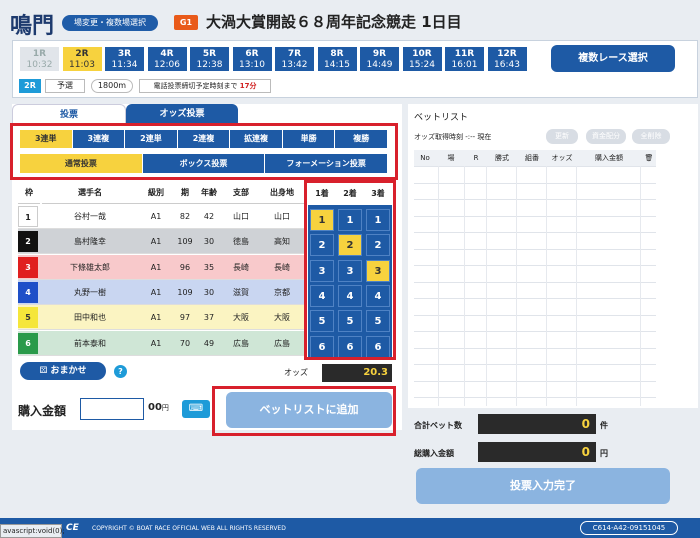  Describe the element at coordinates (82, 59) in the screenshot. I see `race-button-2: 2R 11:03` at that location.